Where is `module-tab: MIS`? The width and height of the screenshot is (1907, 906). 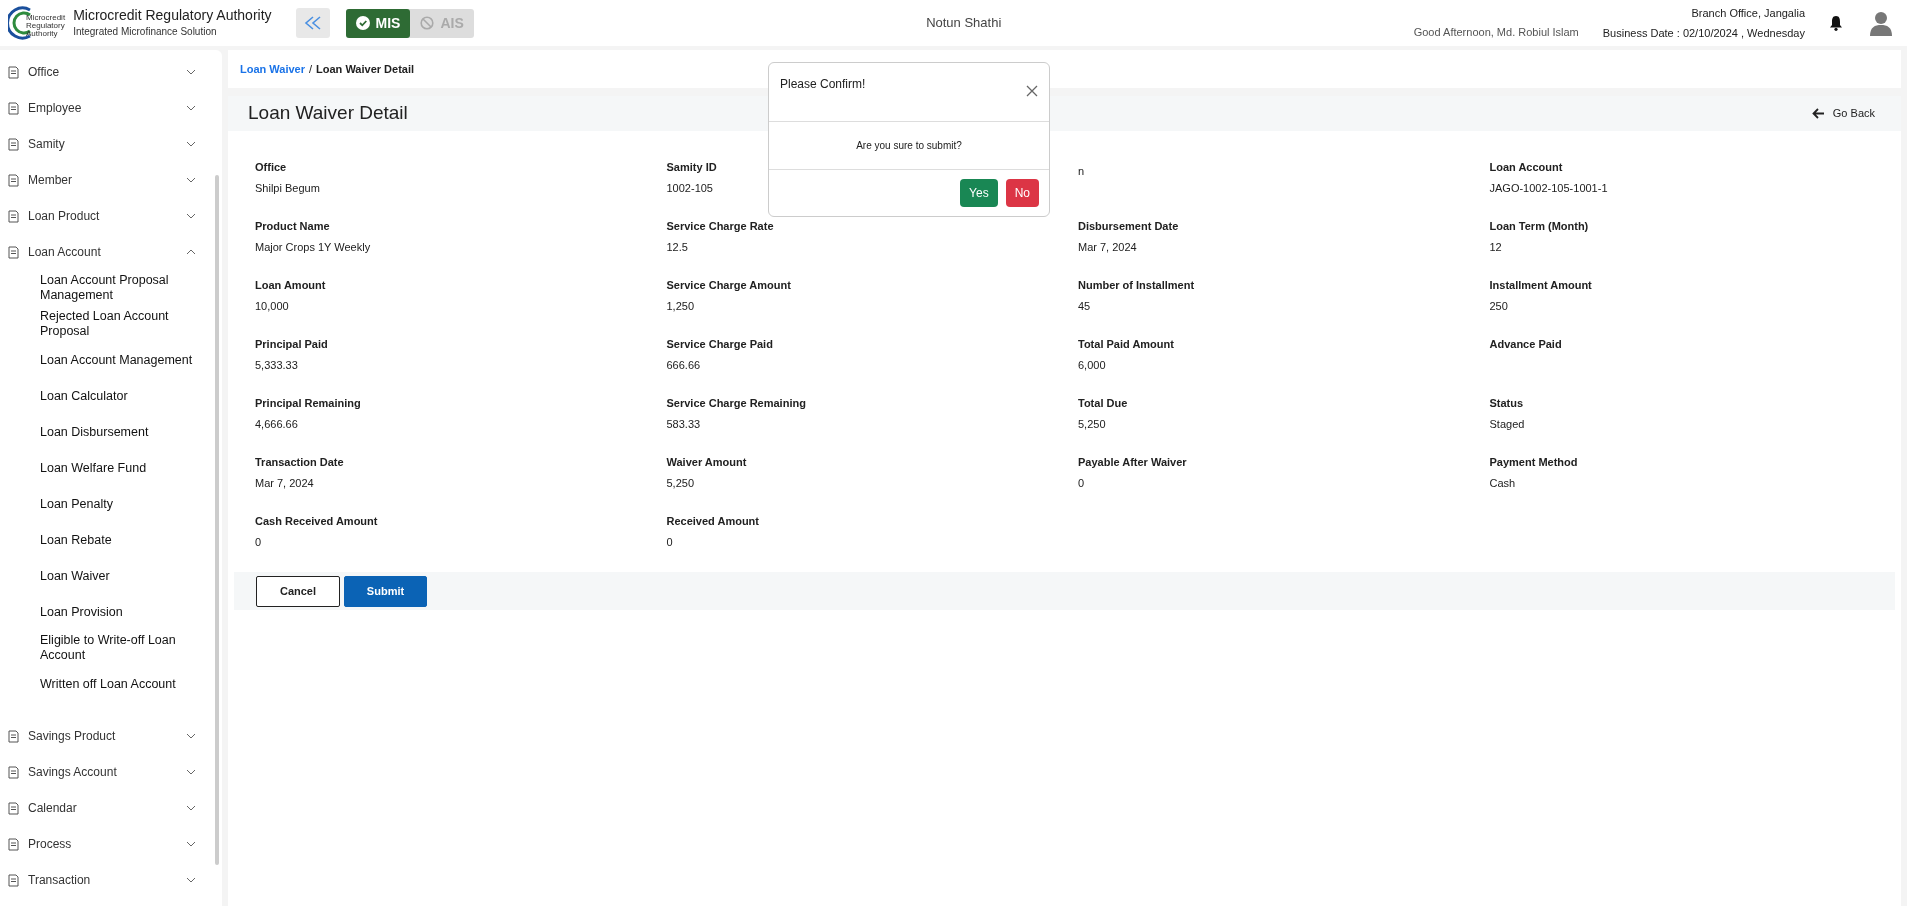
module-tab: MIS is located at coordinates (378, 23).